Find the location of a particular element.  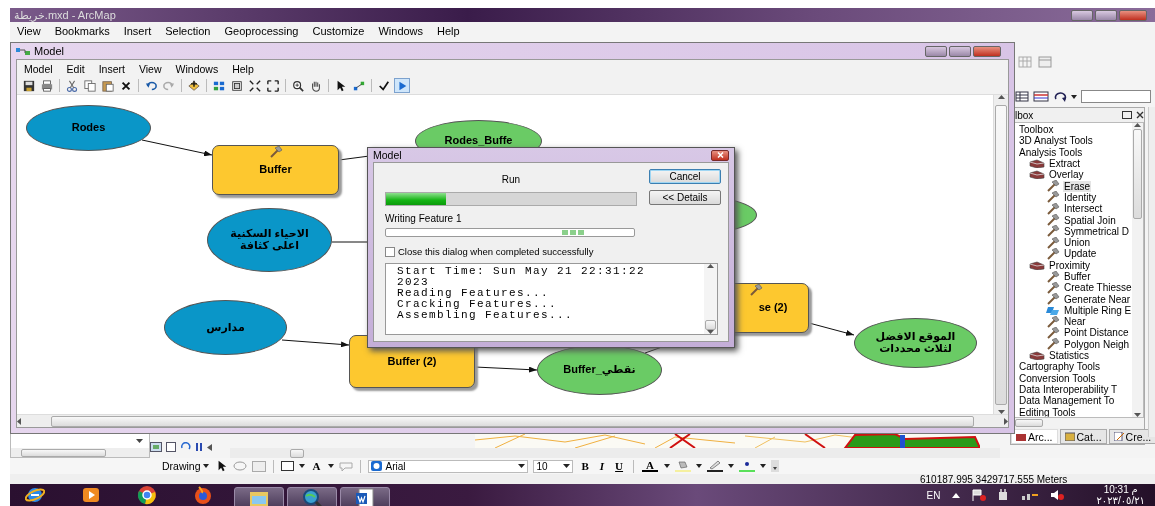

font-color-button: A is located at coordinates (650, 466).